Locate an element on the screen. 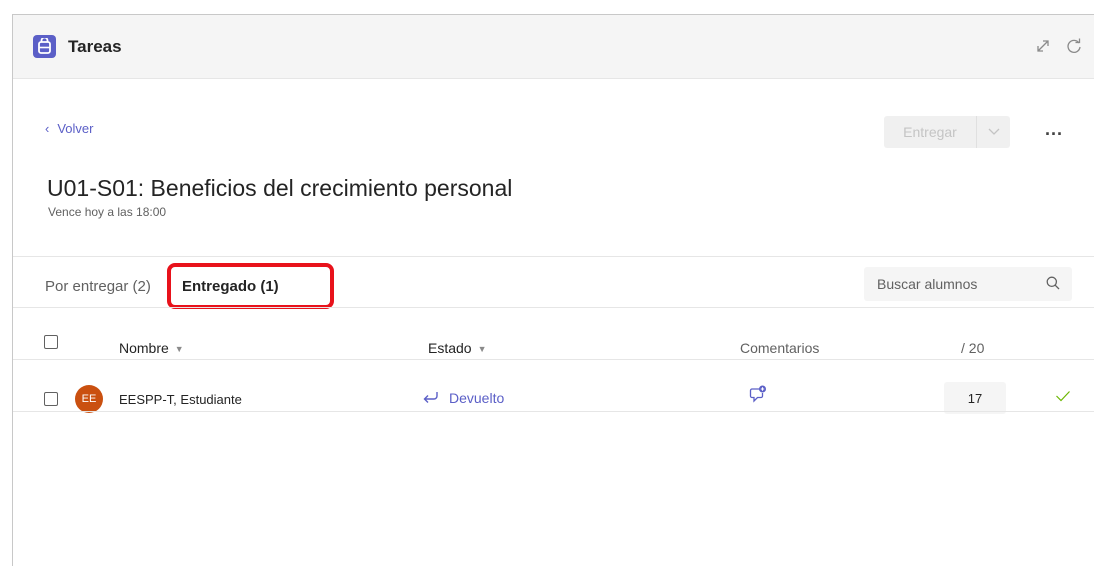 The width and height of the screenshot is (1094, 566). column-header-comments: Comentarios is located at coordinates (780, 348).